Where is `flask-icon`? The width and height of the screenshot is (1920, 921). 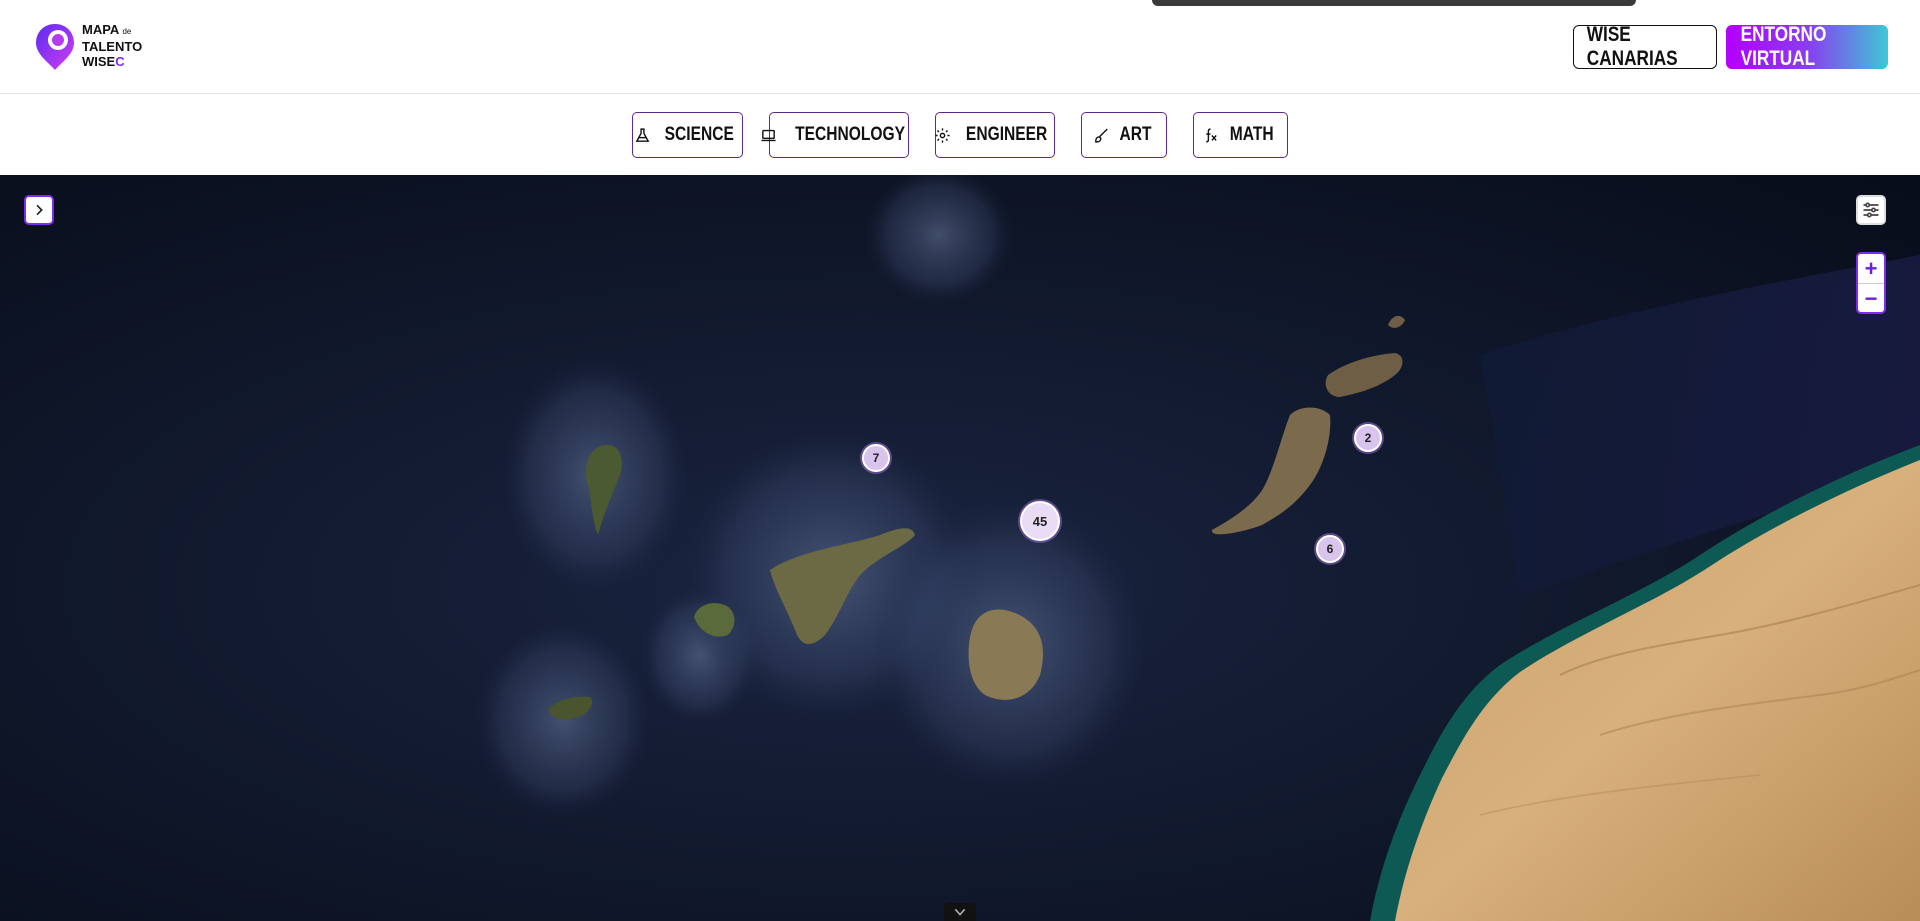
flask-icon is located at coordinates (642, 134).